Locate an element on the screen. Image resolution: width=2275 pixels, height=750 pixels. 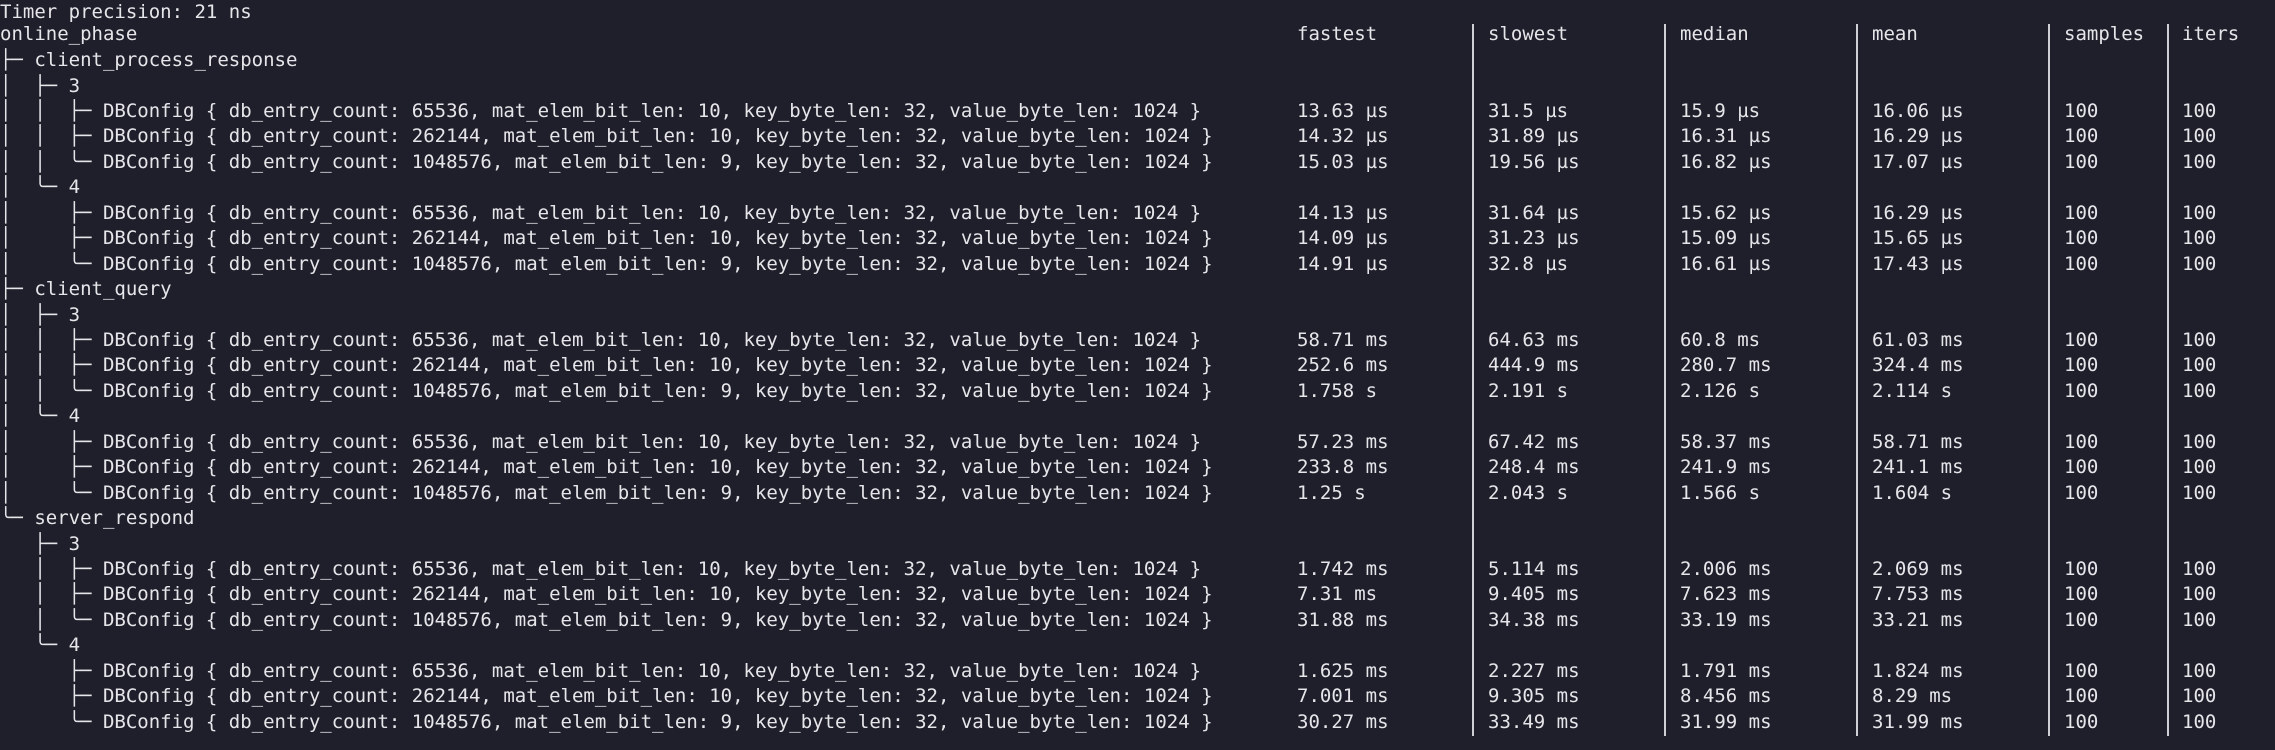
cell-median: 16.82 µs is located at coordinates (1726, 161).